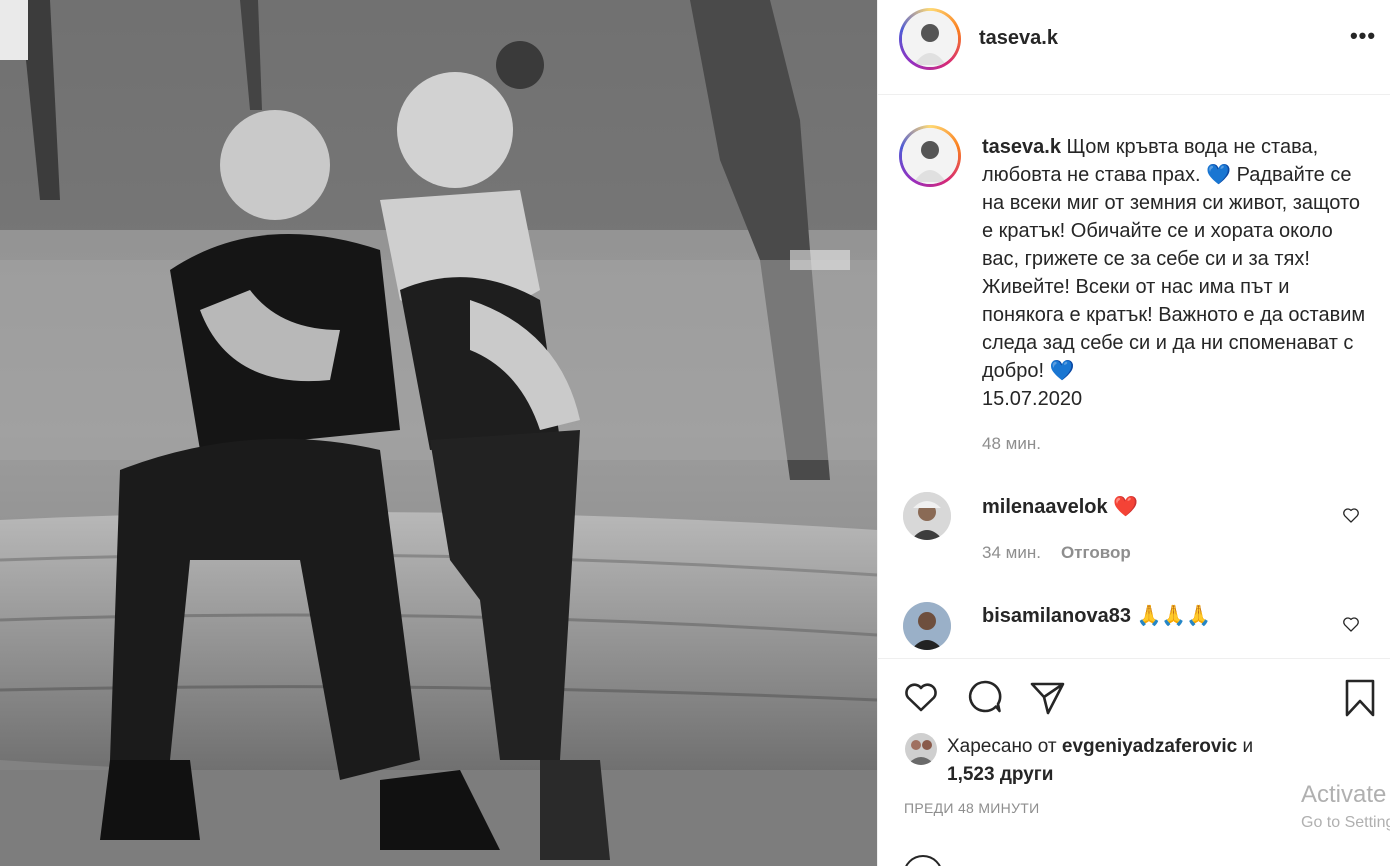  I want to click on post-header: taseva.k •••, so click(1134, 47).